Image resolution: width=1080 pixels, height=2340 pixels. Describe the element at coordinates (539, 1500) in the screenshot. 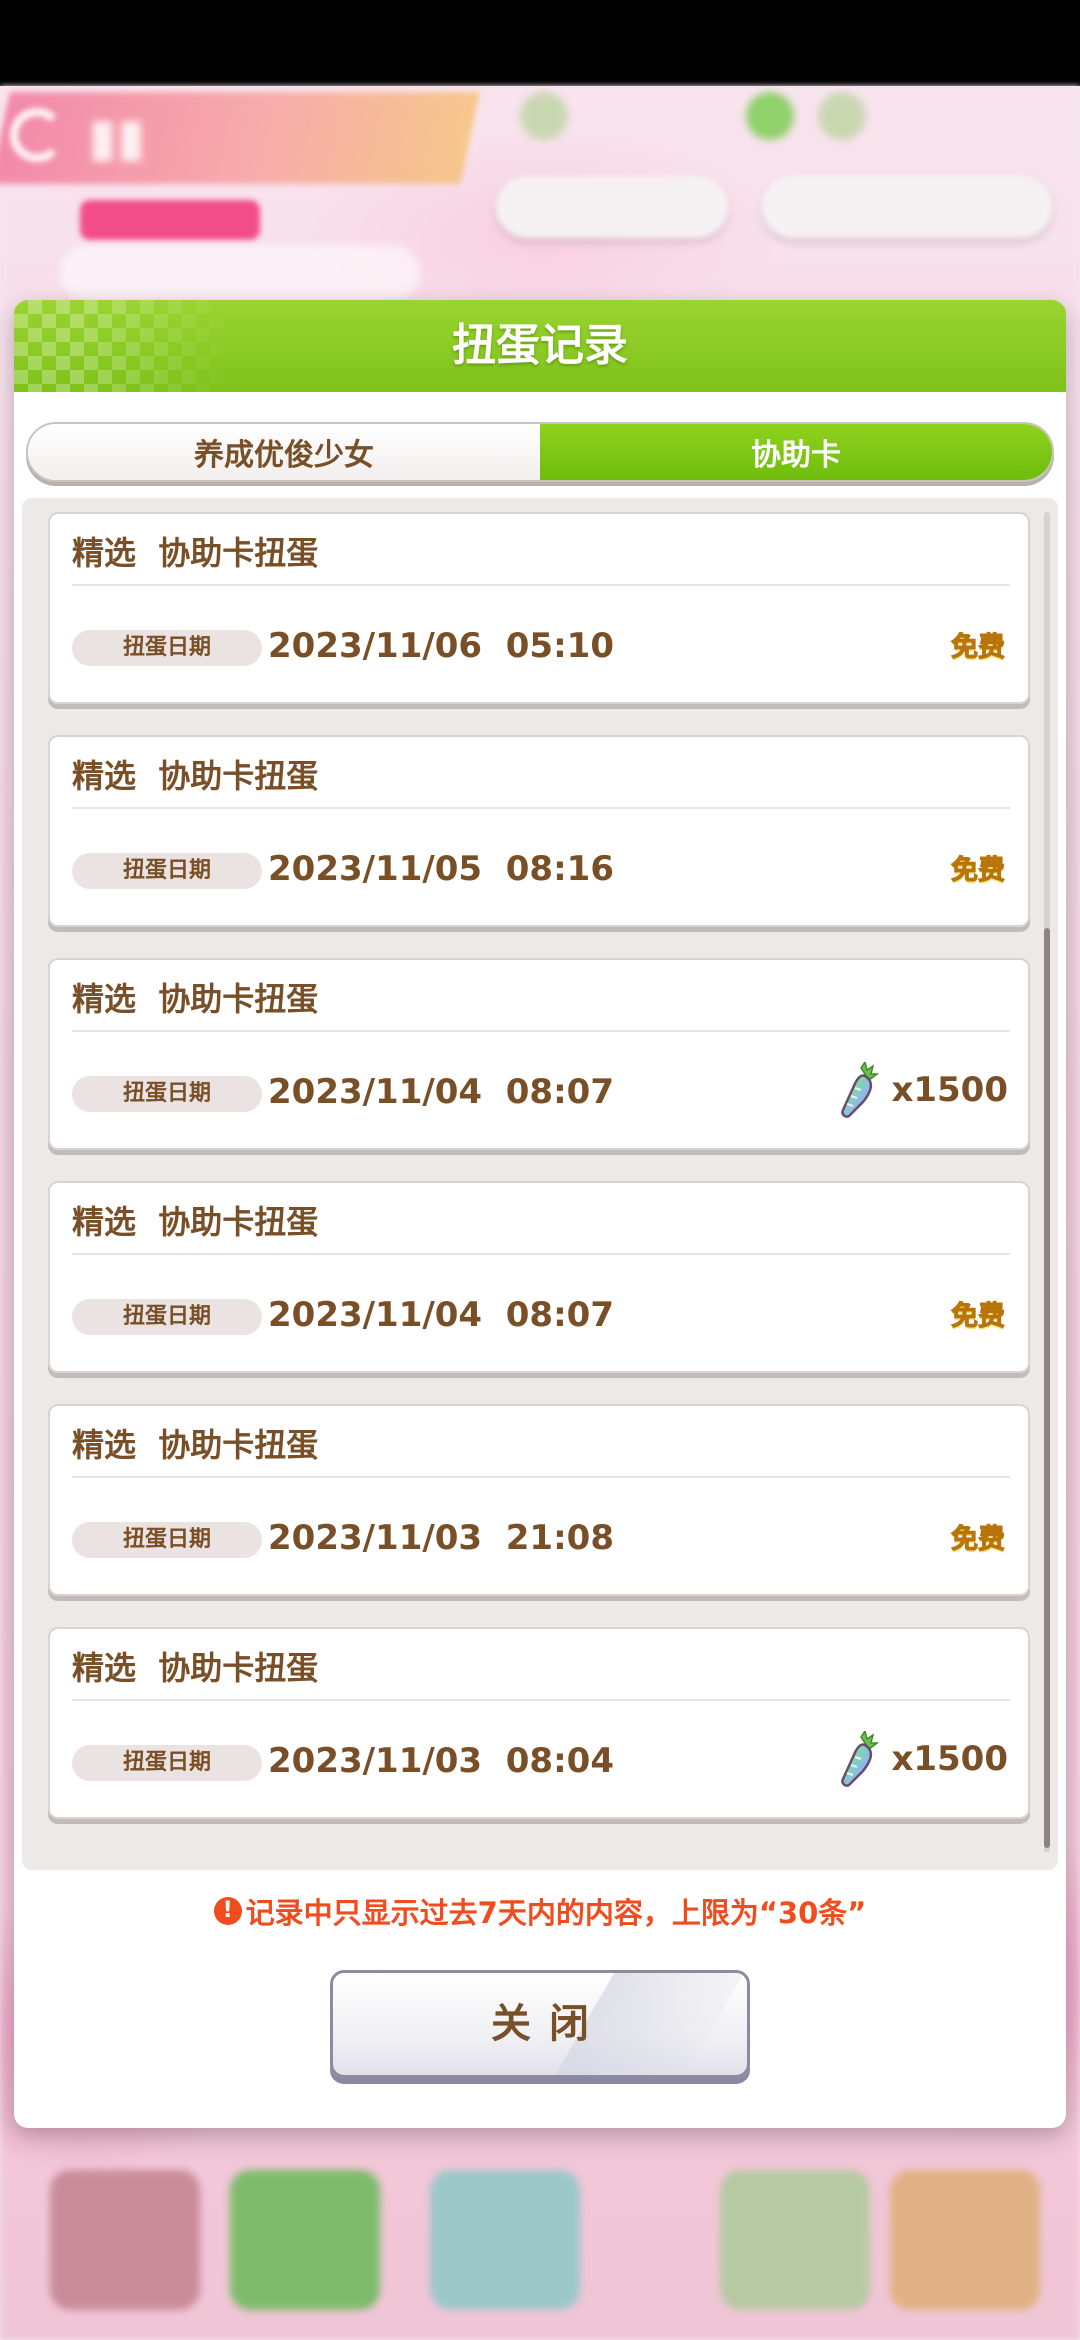

I see `gacha-record-item: 精选 协助卡扭蛋 扭蛋日期 2023/11/03 21:08 免费` at that location.